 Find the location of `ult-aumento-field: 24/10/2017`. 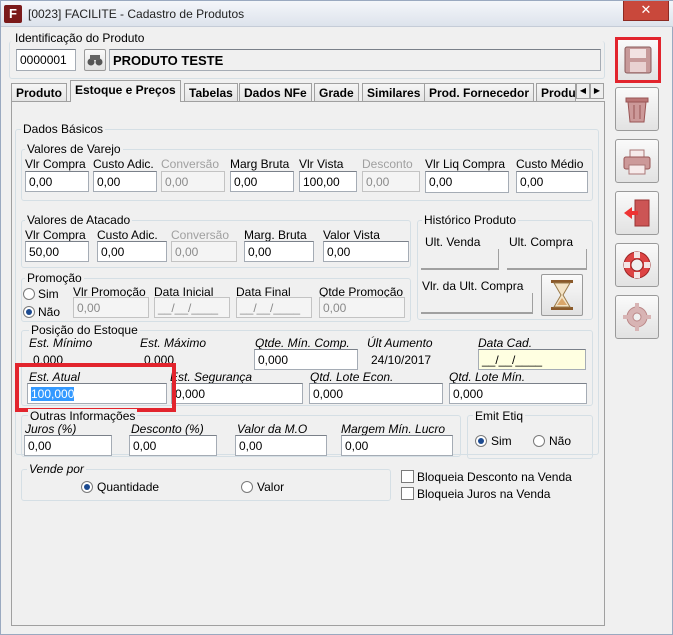

ult-aumento-field: 24/10/2017 is located at coordinates (420, 359).